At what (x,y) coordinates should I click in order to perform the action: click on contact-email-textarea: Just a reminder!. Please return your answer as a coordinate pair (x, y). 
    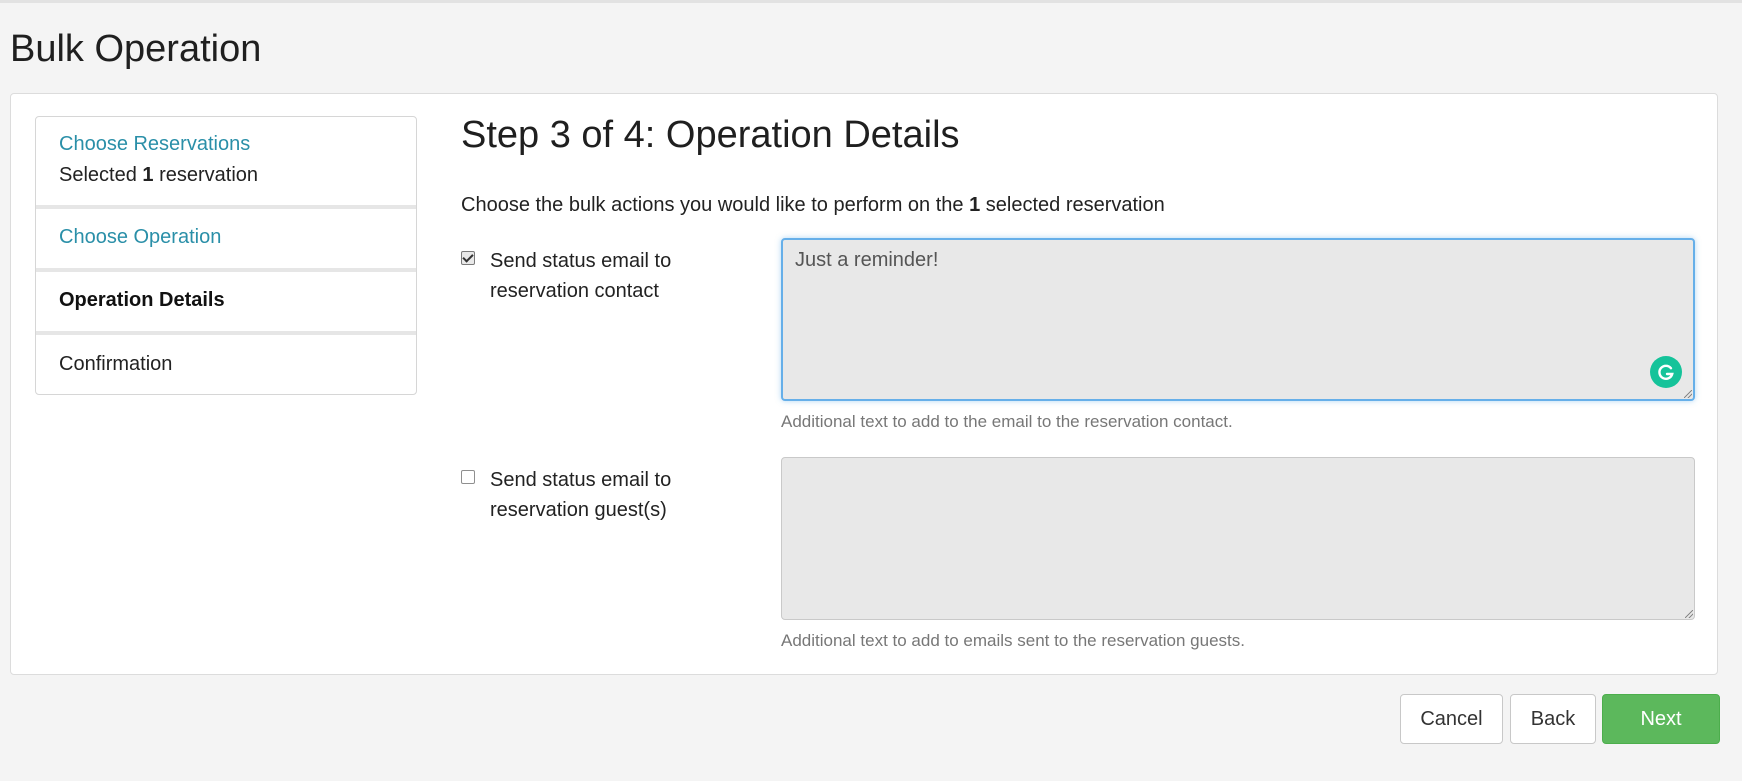
    Looking at the image, I should click on (1238, 319).